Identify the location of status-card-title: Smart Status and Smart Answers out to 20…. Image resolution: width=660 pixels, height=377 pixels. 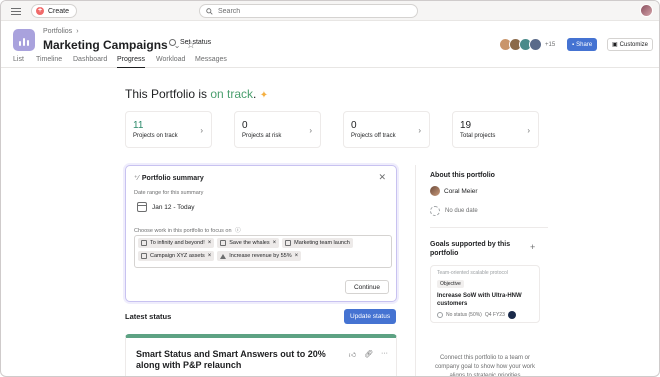
(231, 359).